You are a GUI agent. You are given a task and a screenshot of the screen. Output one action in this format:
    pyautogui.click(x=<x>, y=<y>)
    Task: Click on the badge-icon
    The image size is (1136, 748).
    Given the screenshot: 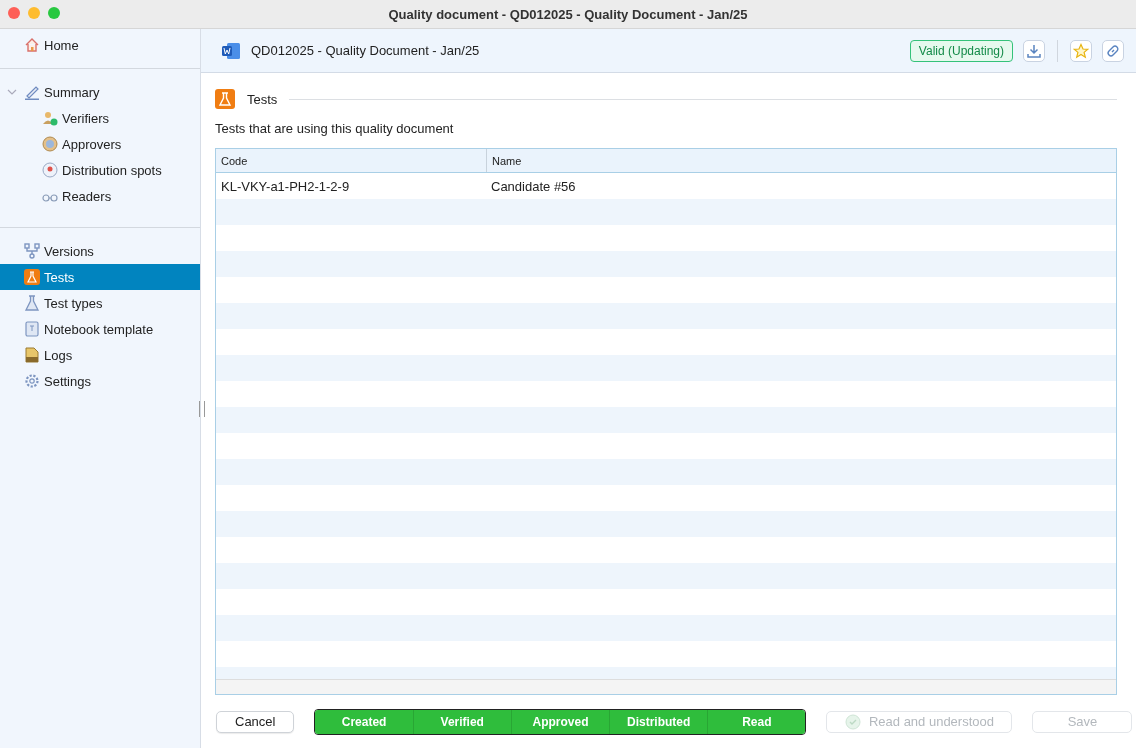 What is the action you would take?
    pyautogui.click(x=50, y=144)
    